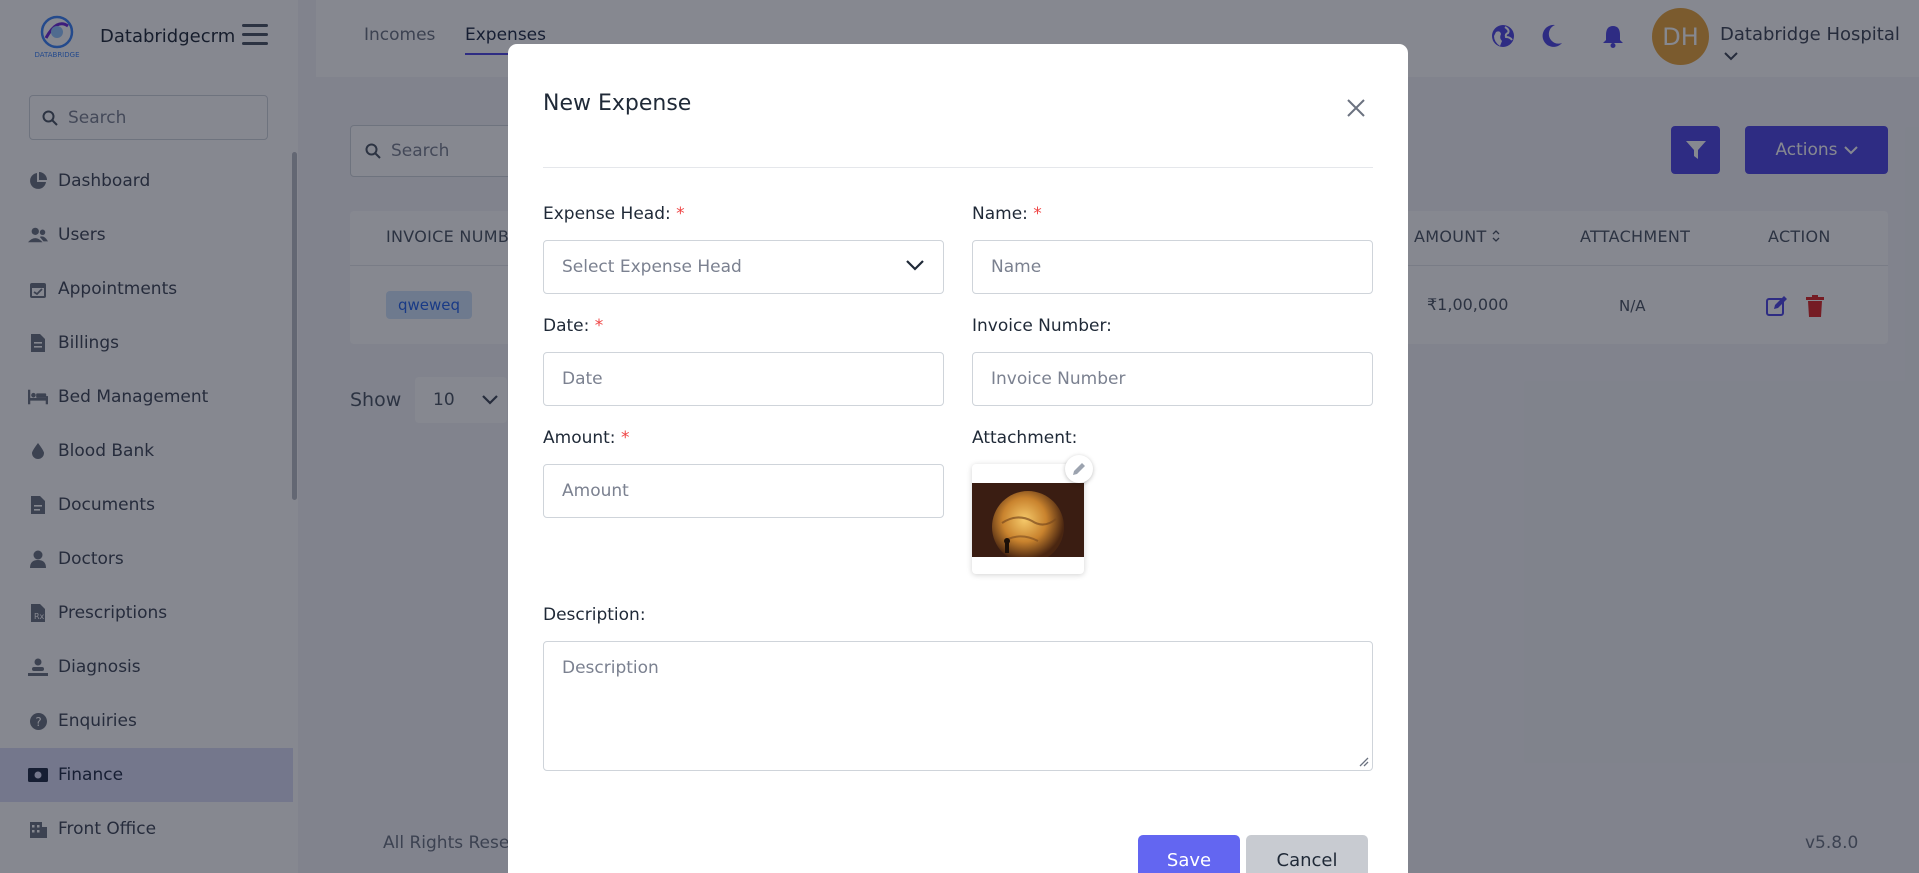 Image resolution: width=1919 pixels, height=873 pixels. I want to click on expense-head-label-text: Expense Head:, so click(607, 214).